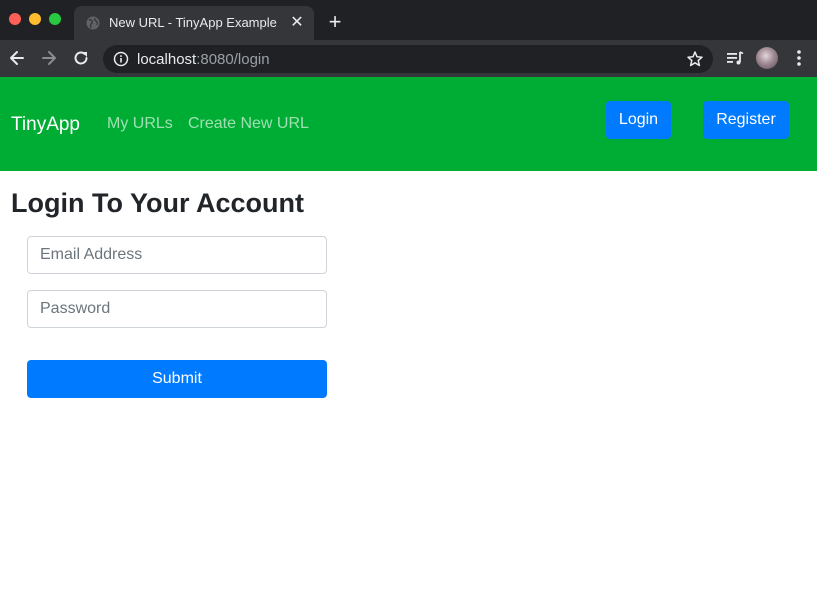 The width and height of the screenshot is (817, 611). I want to click on window-maximize-button, so click(55, 19).